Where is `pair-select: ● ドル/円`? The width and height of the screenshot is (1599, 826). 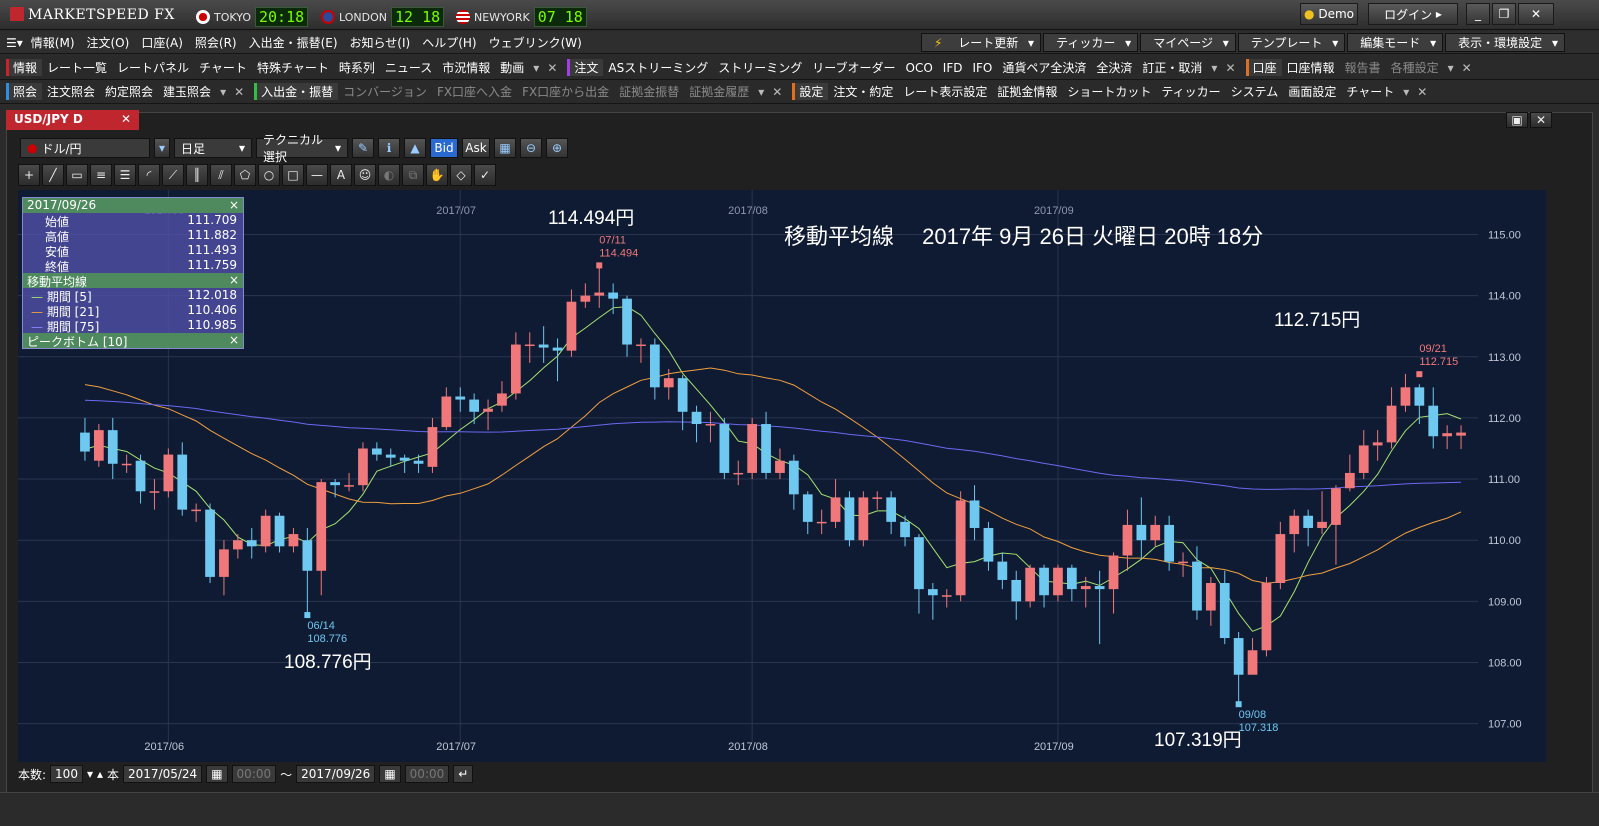
pair-select: ● ドル/円 is located at coordinates (85, 148).